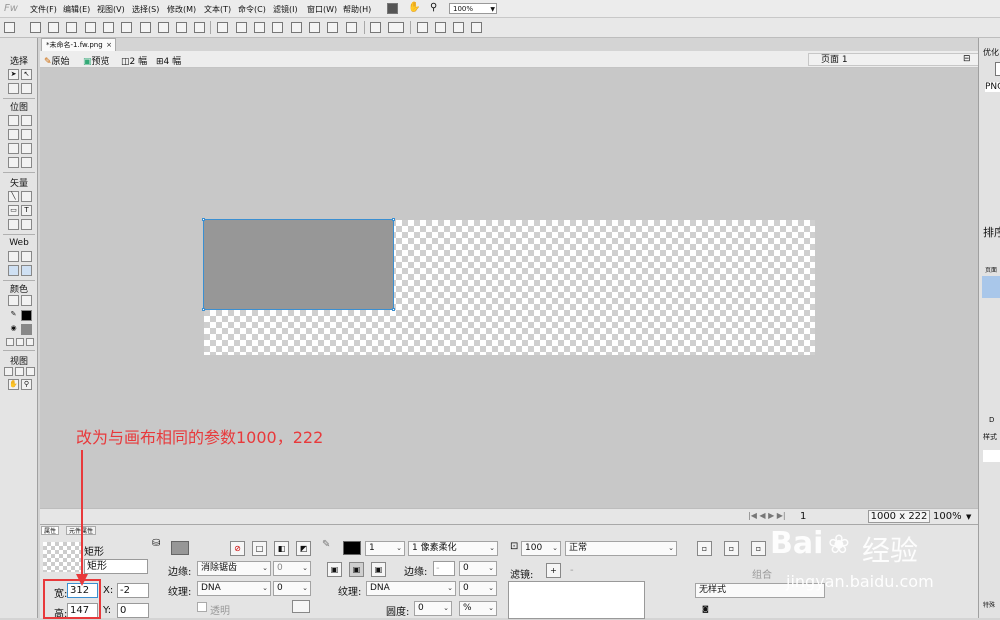 The image size is (1000, 620). What do you see at coordinates (81, 530) in the screenshot?
I see `tab-symbol-properties: 元件属性` at bounding box center [81, 530].